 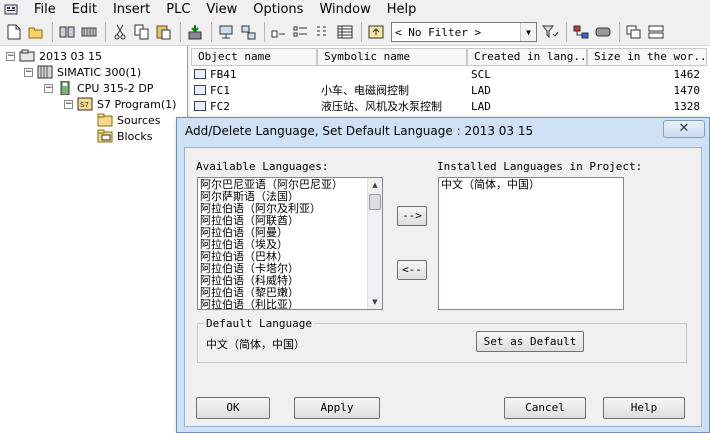 I want to click on tree-label: S7 Program(1), so click(x=137, y=104).